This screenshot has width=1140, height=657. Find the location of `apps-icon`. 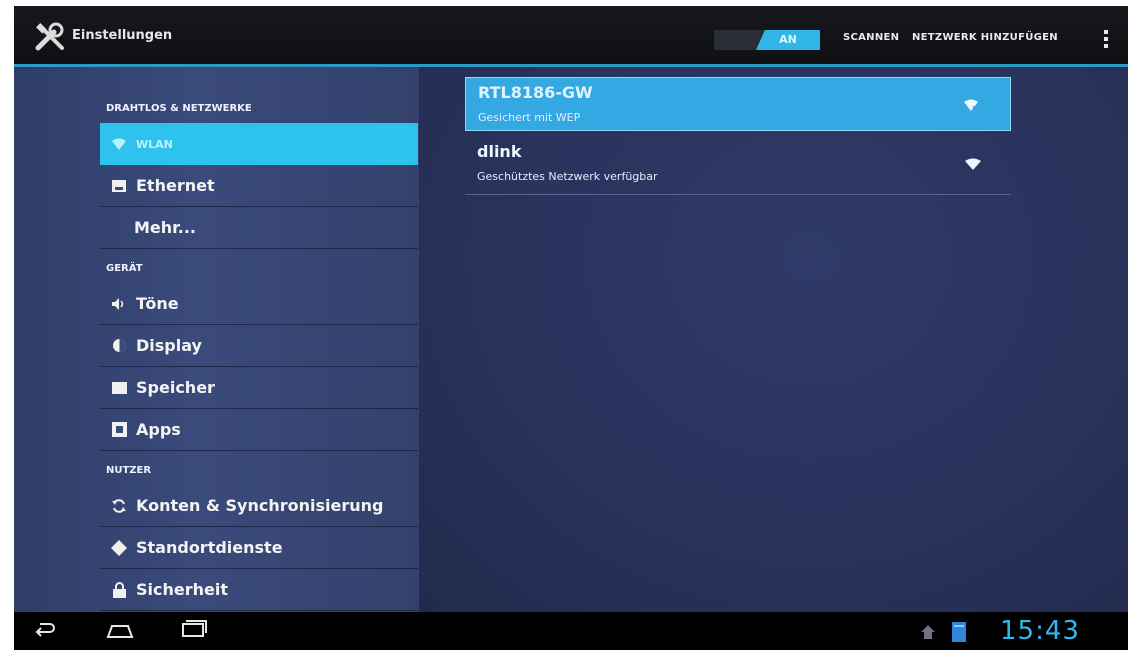

apps-icon is located at coordinates (119, 430).